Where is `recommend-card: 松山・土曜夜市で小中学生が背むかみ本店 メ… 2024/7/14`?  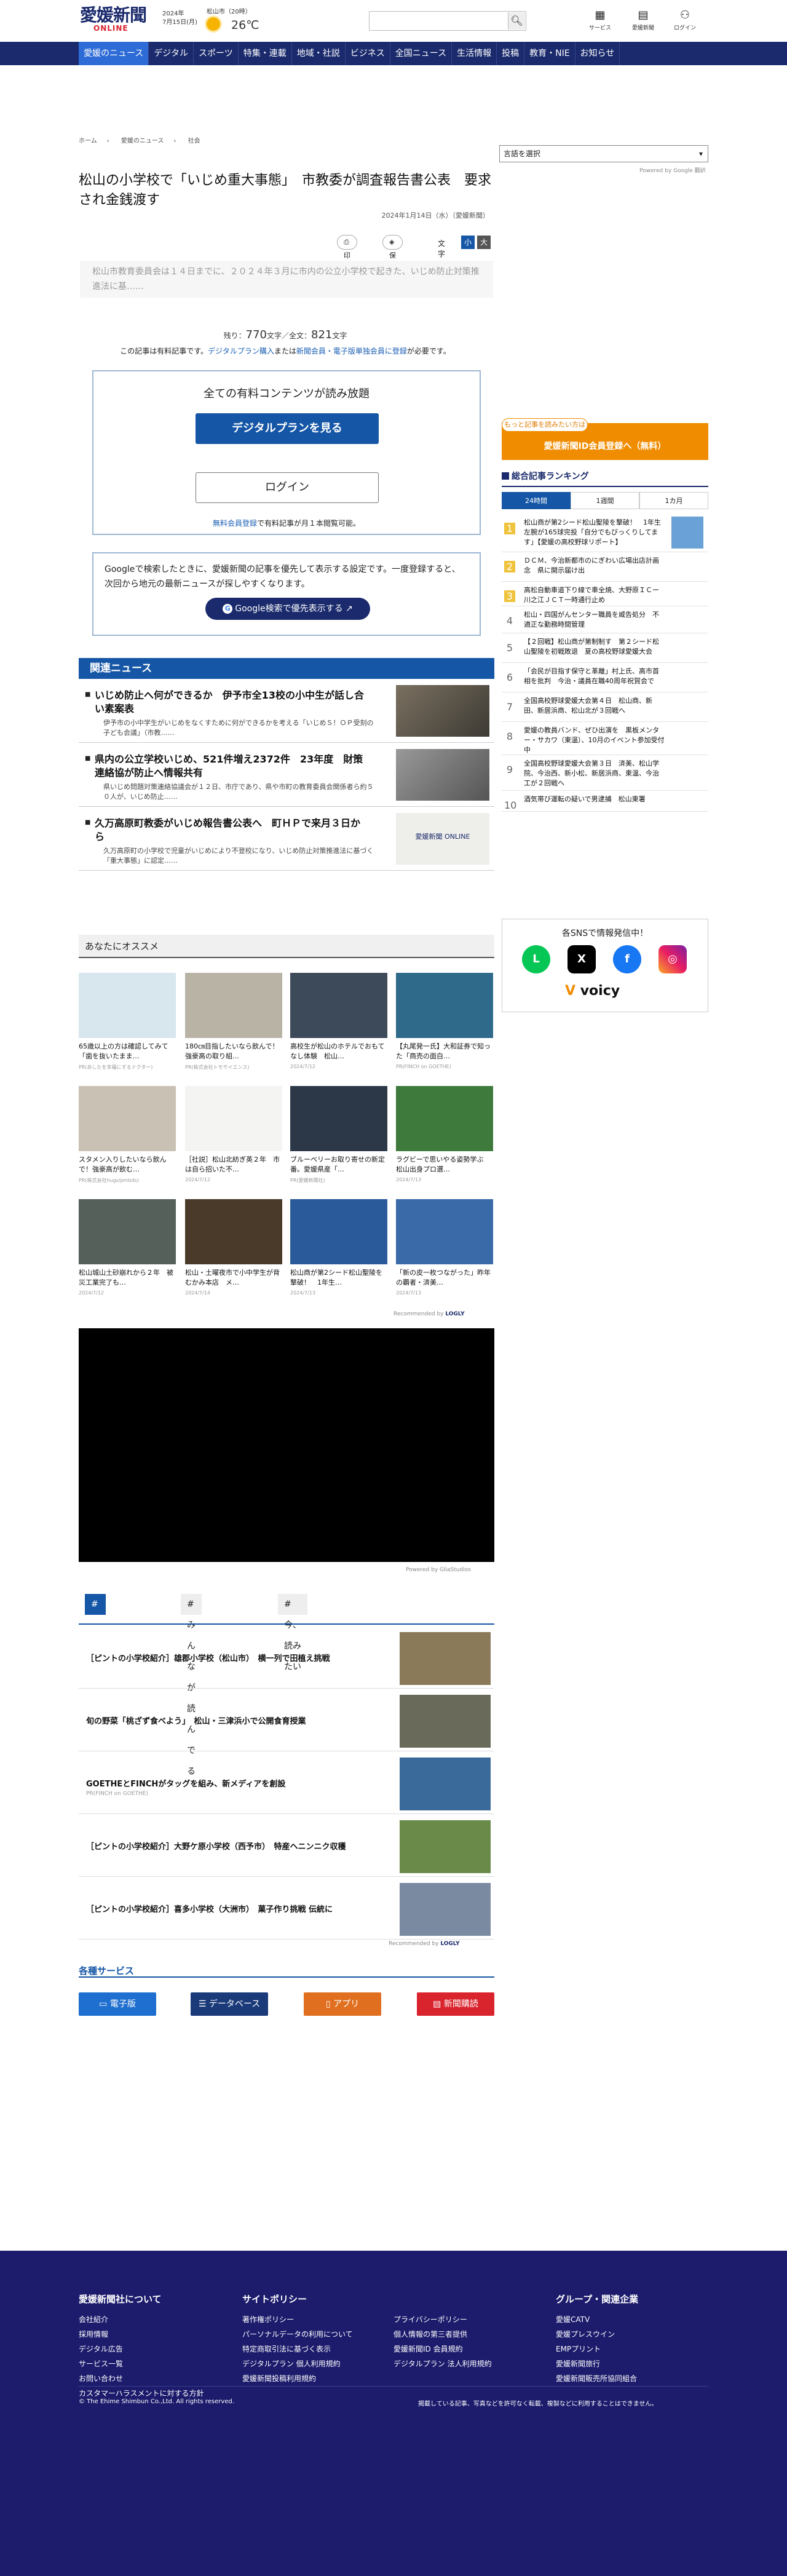 recommend-card: 松山・土曜夜市で小中学生が背むかみ本店 メ… 2024/7/14 is located at coordinates (233, 1253).